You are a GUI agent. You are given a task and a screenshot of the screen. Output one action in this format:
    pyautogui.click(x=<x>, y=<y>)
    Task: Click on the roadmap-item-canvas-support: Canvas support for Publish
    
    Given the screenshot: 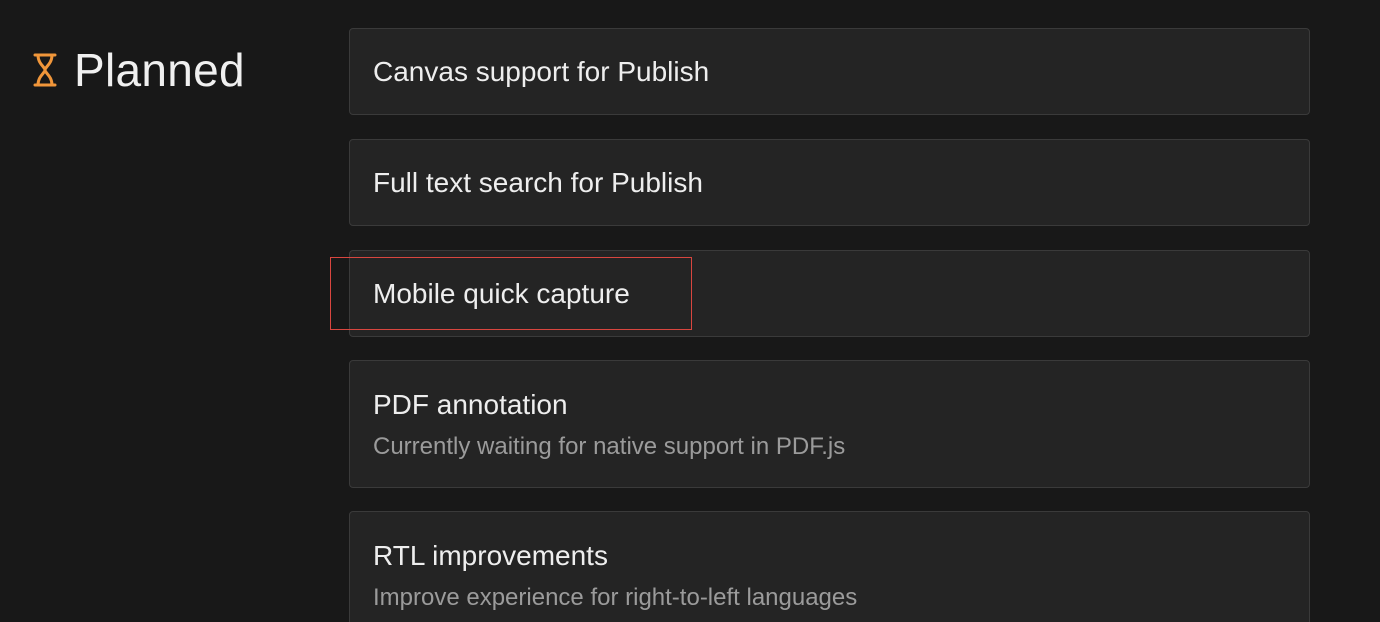 What is the action you would take?
    pyautogui.click(x=829, y=71)
    